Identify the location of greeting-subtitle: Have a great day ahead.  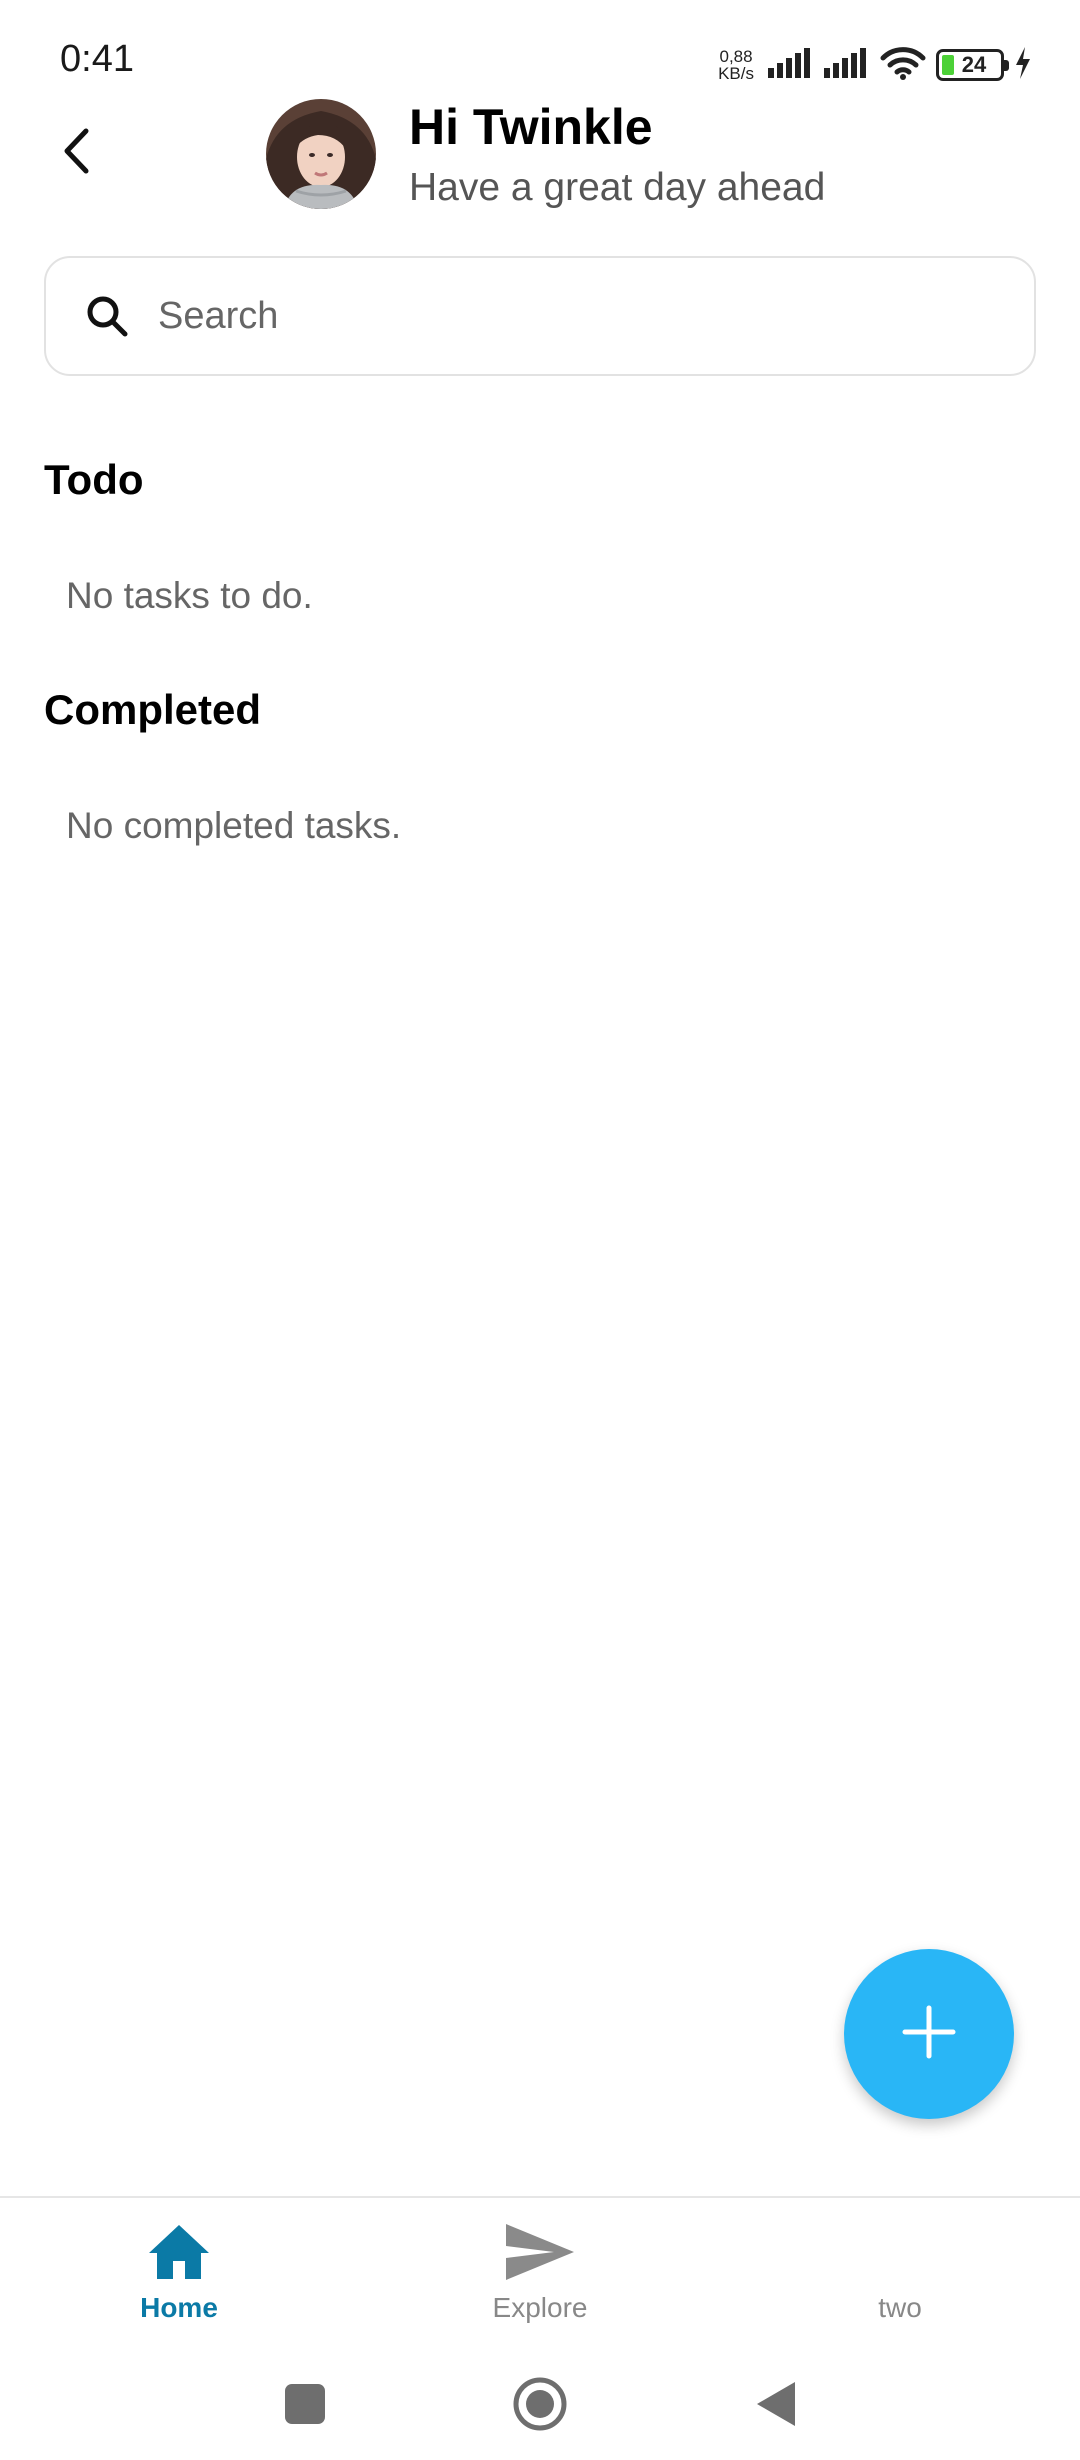
(617, 187).